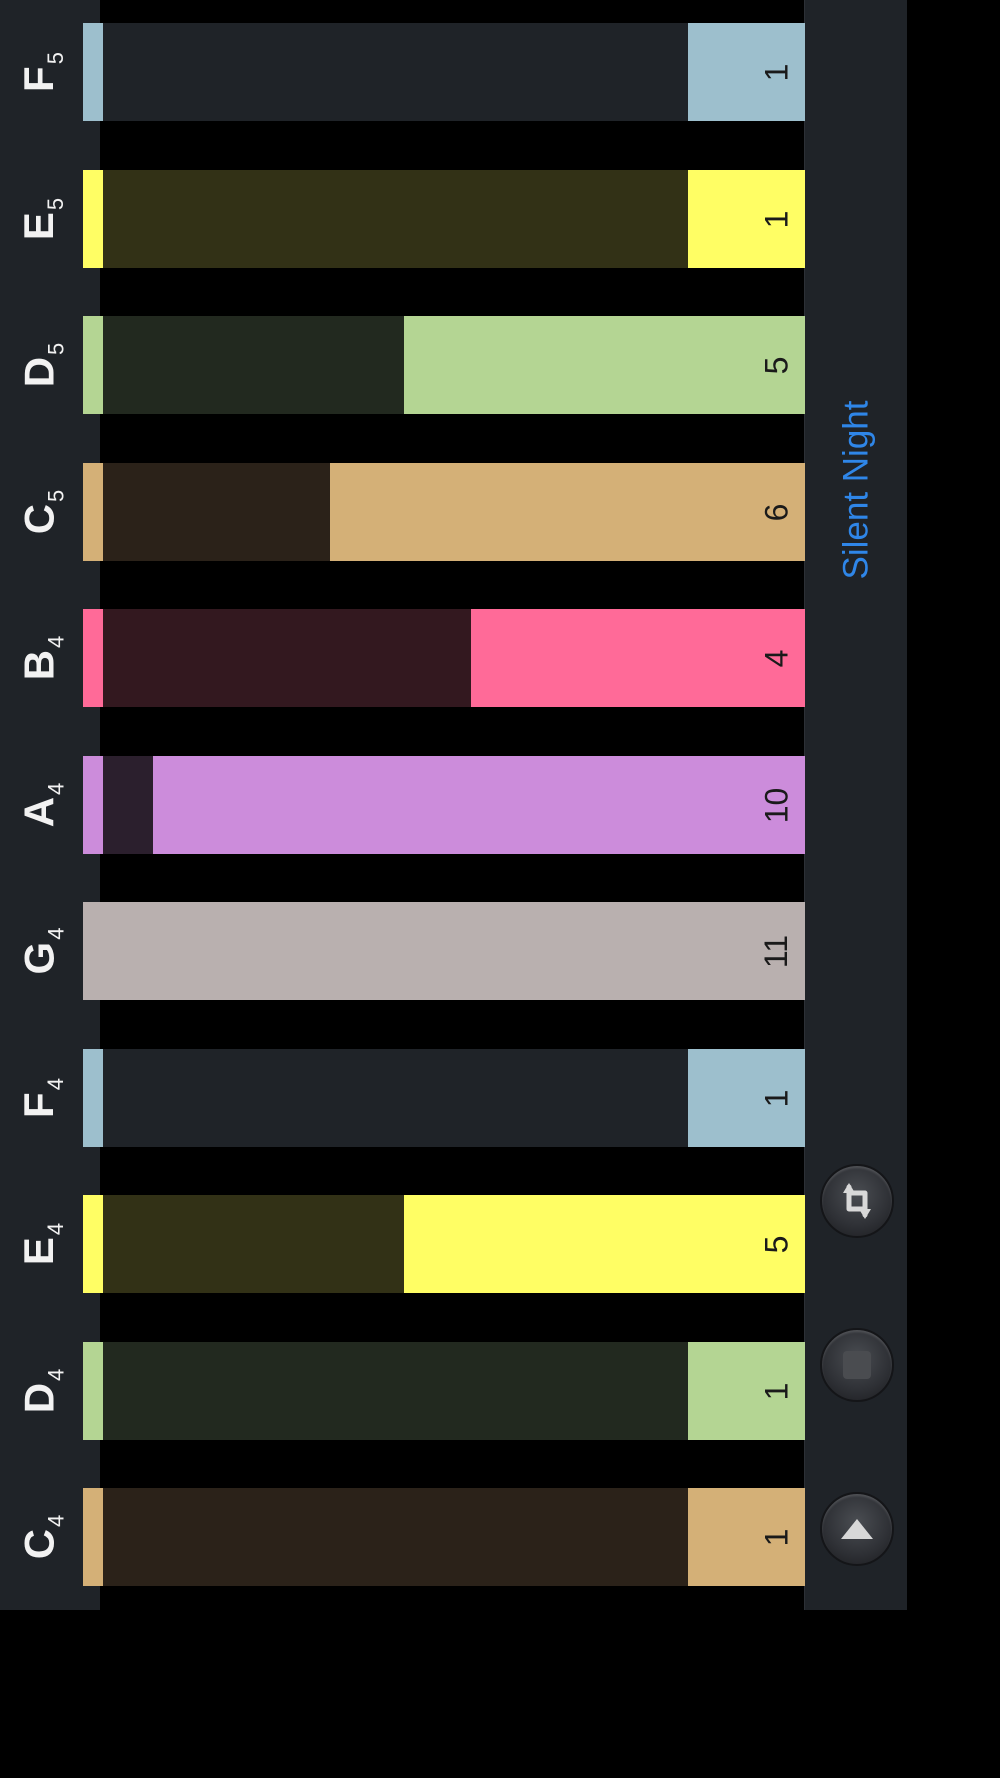  I want to click on stop-button, so click(857, 1365).